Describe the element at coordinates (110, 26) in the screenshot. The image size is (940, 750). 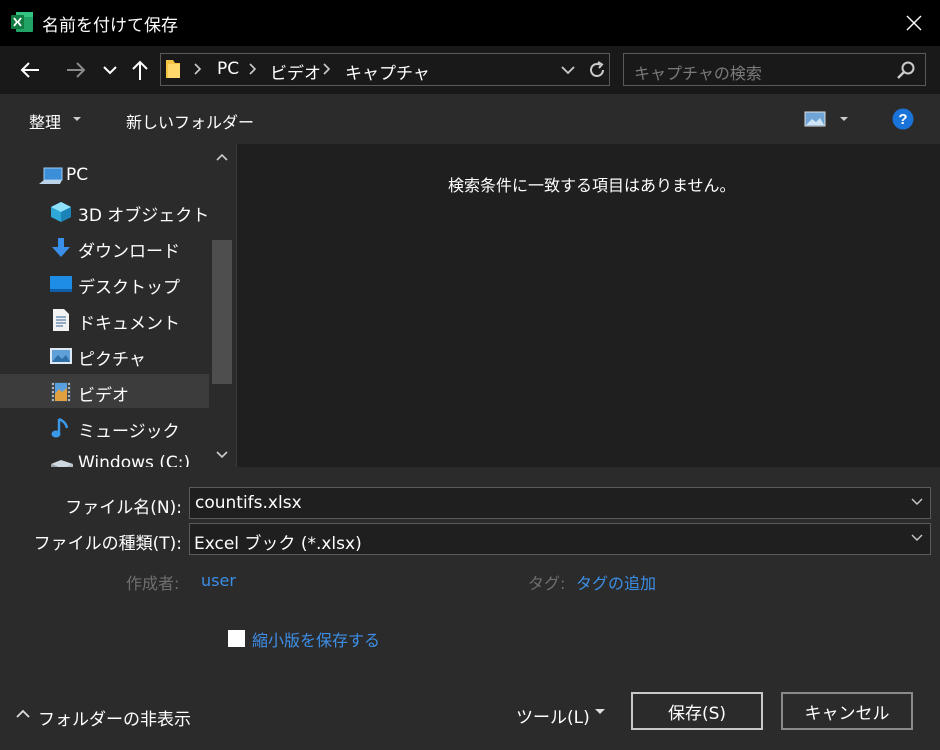
I see `window-title: 名前を付けて保存` at that location.